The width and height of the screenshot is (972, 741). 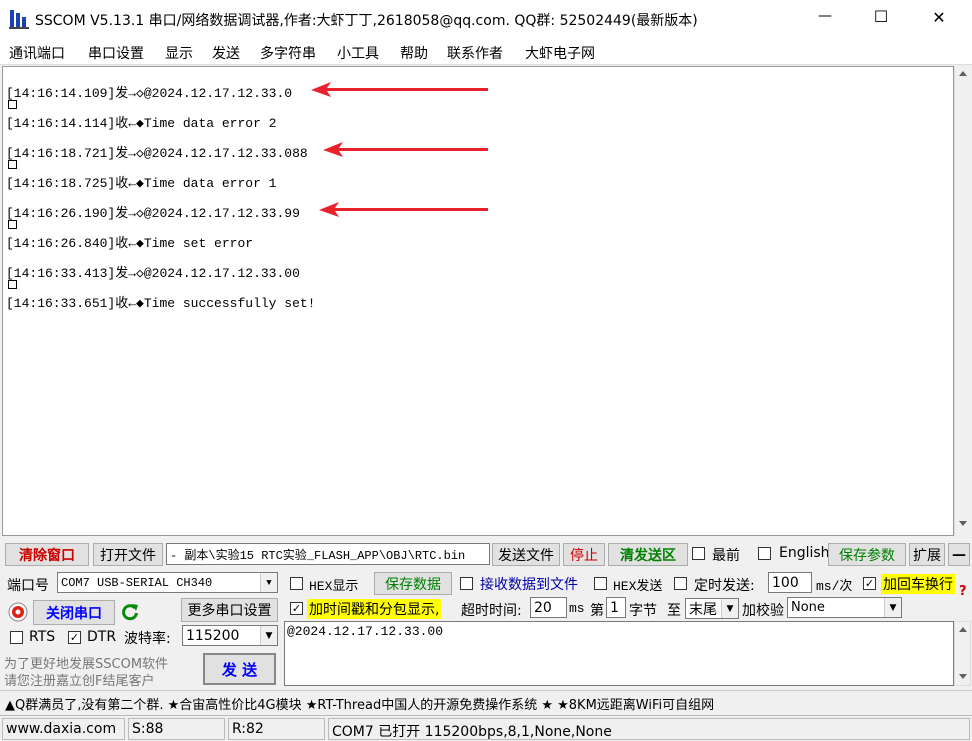 I want to click on expand-button: 扩展, so click(x=927, y=554).